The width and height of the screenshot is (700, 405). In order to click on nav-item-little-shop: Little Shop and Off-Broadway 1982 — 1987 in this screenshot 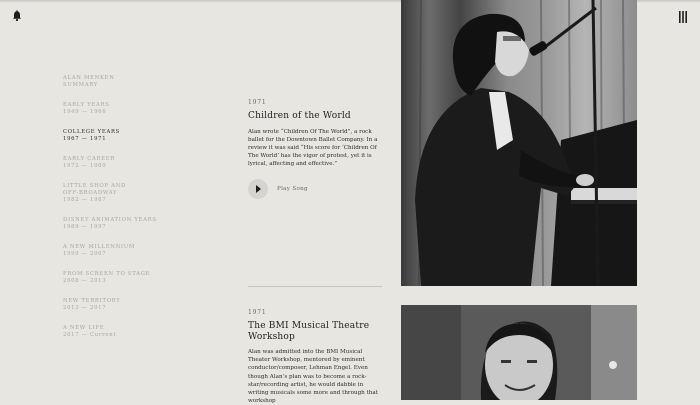, I will do `click(118, 193)`.